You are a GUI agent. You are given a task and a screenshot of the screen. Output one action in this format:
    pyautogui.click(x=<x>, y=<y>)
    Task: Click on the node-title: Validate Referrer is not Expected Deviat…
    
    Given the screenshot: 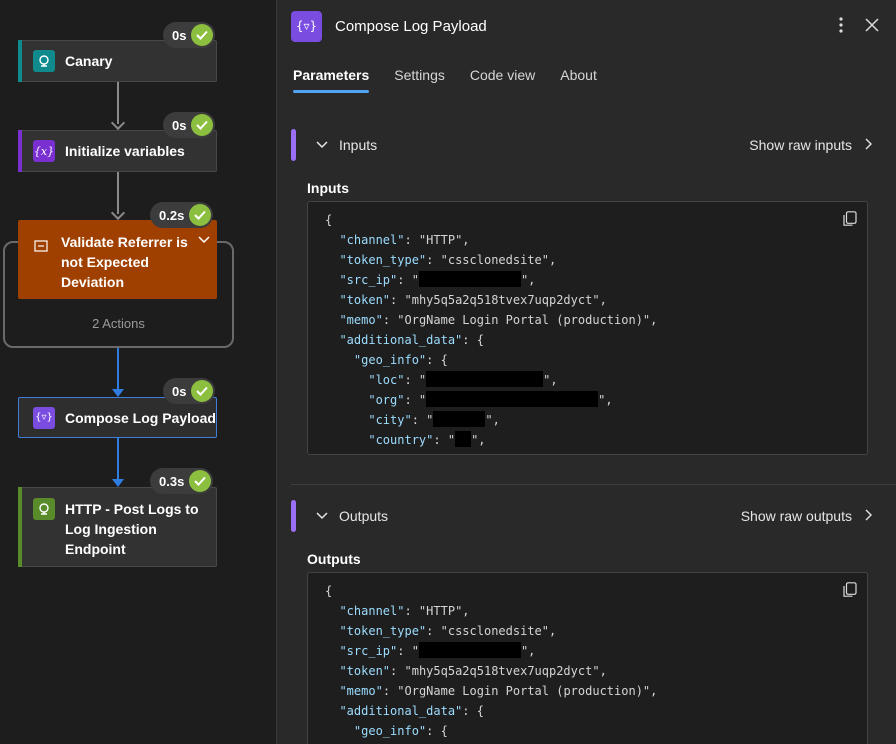 What is the action you would take?
    pyautogui.click(x=124, y=262)
    